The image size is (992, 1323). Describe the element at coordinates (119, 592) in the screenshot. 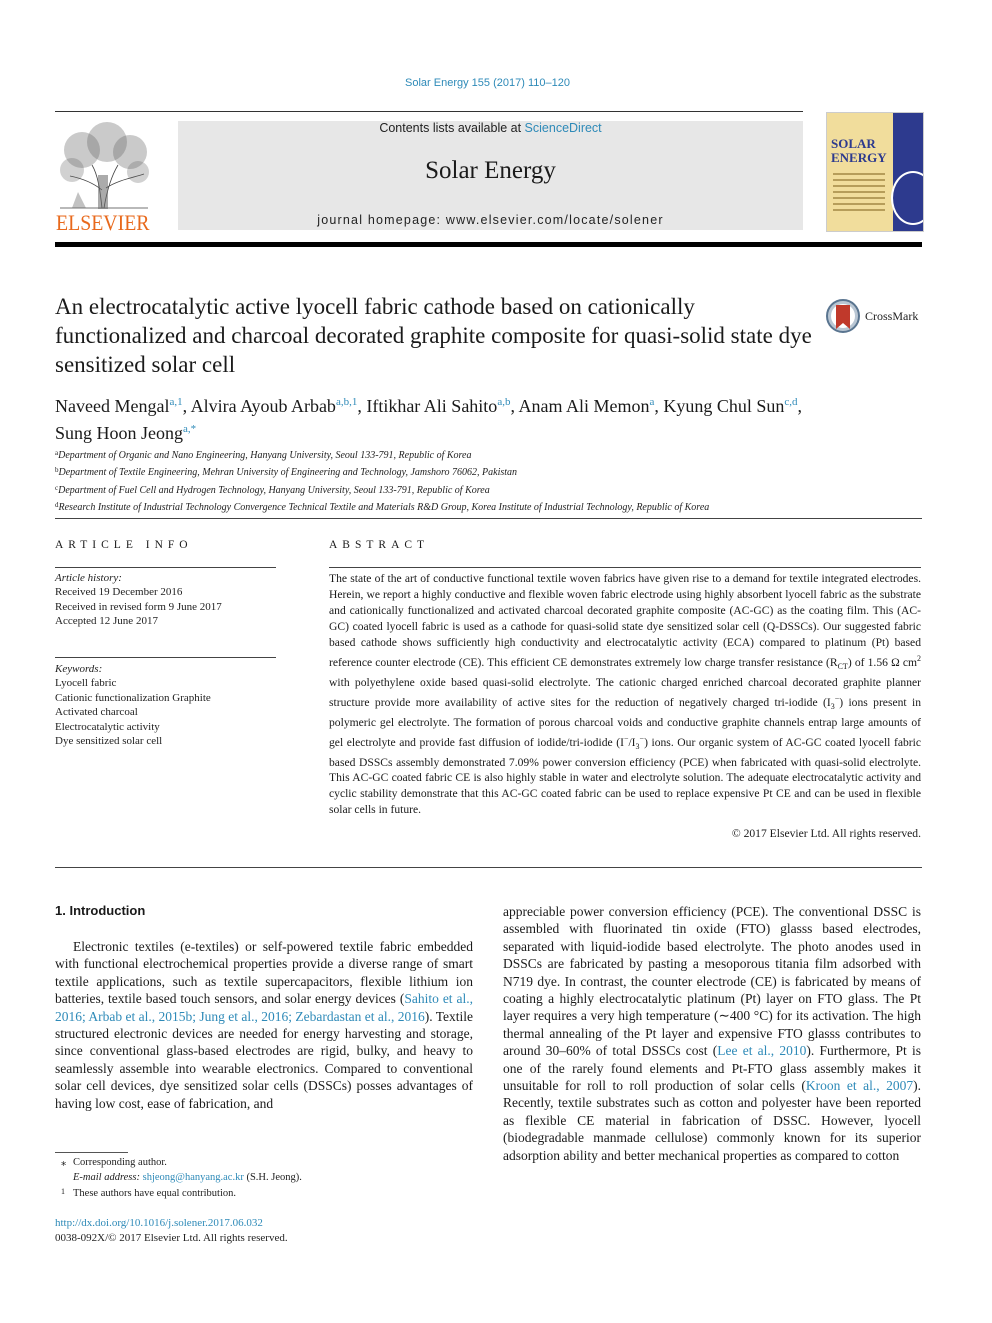

I see `history-item: Received 19 December 2016` at that location.